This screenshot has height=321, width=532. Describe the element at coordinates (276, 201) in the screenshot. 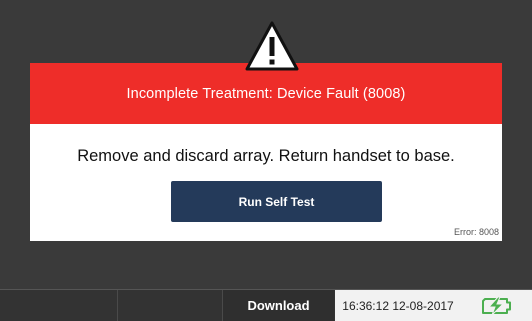

I see `run-self-test-button: Run Self Test` at that location.